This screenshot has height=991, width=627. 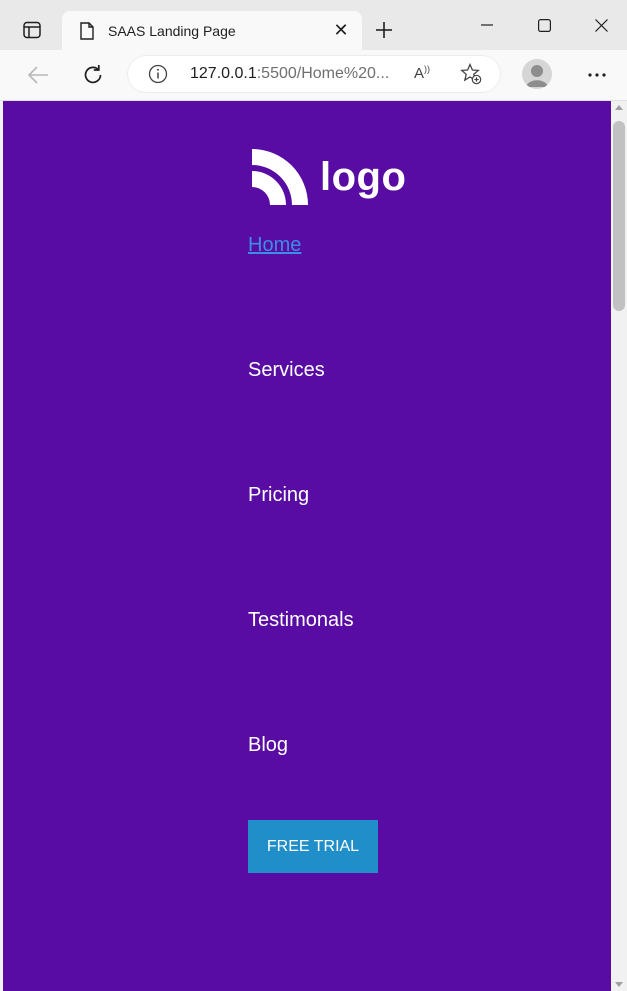 I want to click on read-aloud-glyph: A, so click(x=419, y=73).